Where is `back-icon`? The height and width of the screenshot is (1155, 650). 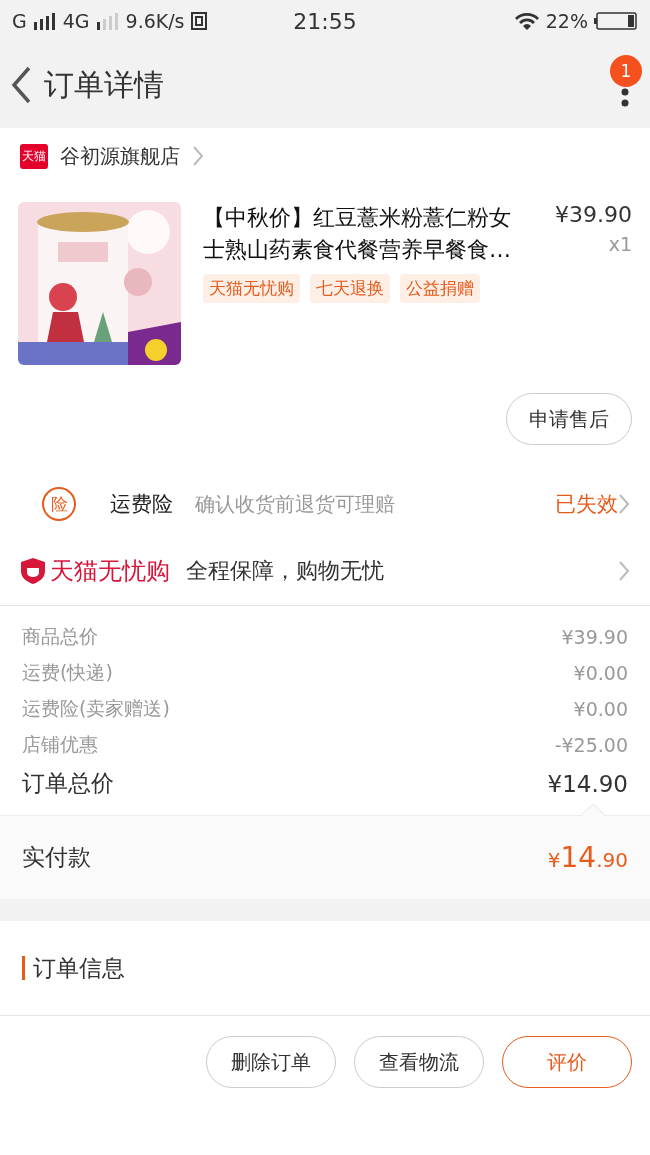
back-icon is located at coordinates (21, 85).